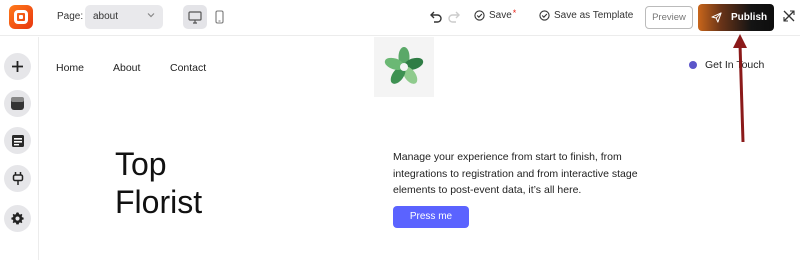  I want to click on gear-icon, so click(17, 218).